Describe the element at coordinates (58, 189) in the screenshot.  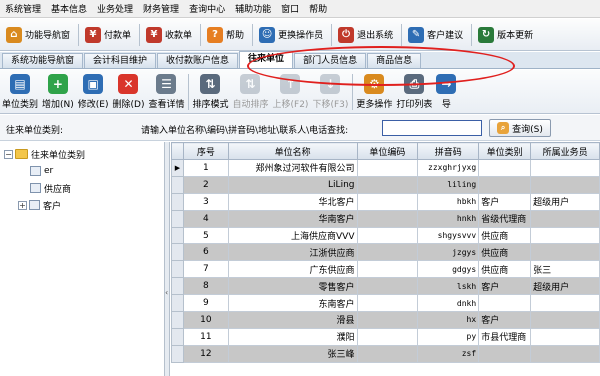
I see `tree-item-label: 供应商` at that location.